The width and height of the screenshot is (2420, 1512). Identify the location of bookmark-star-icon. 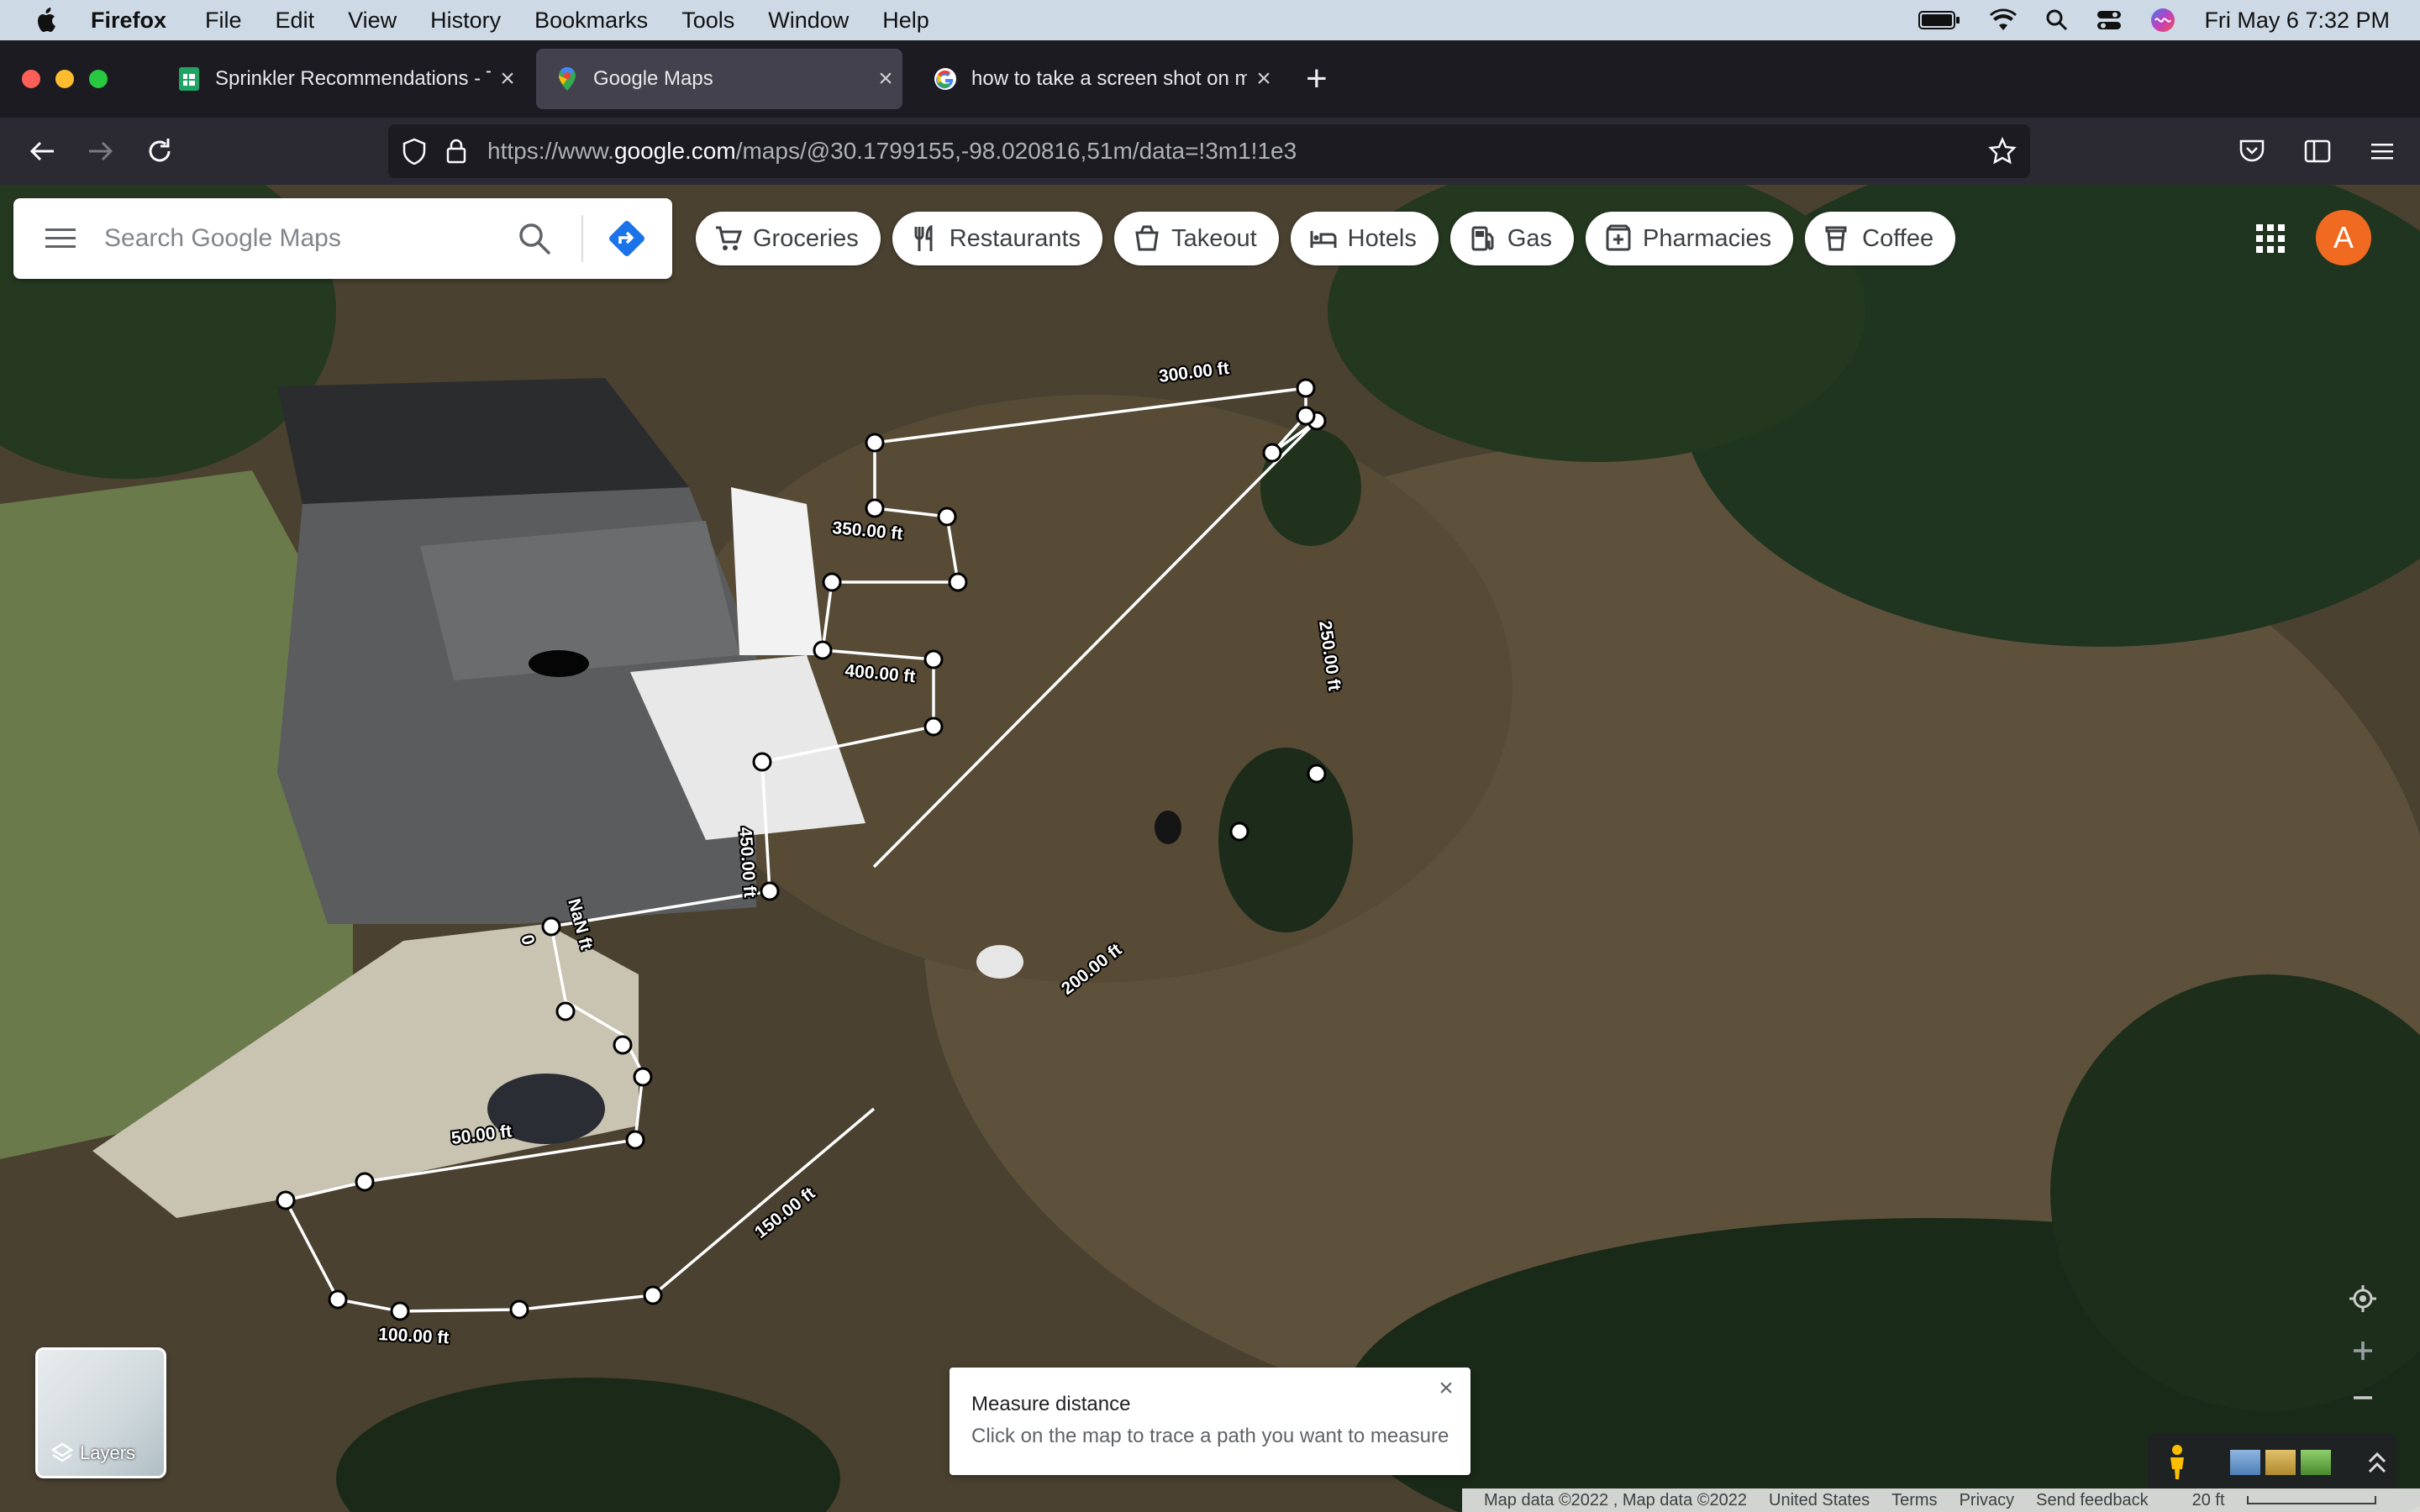
(2002, 151).